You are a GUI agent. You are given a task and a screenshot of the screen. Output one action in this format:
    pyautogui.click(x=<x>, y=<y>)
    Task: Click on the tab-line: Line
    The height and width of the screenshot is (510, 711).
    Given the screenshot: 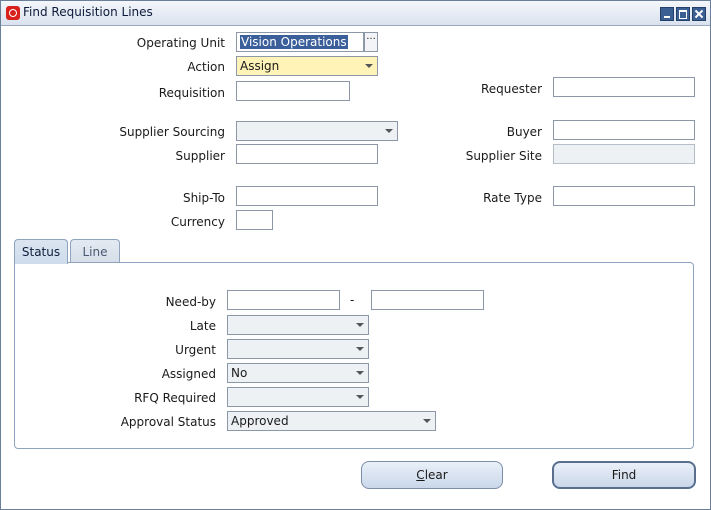 What is the action you would take?
    pyautogui.click(x=95, y=251)
    